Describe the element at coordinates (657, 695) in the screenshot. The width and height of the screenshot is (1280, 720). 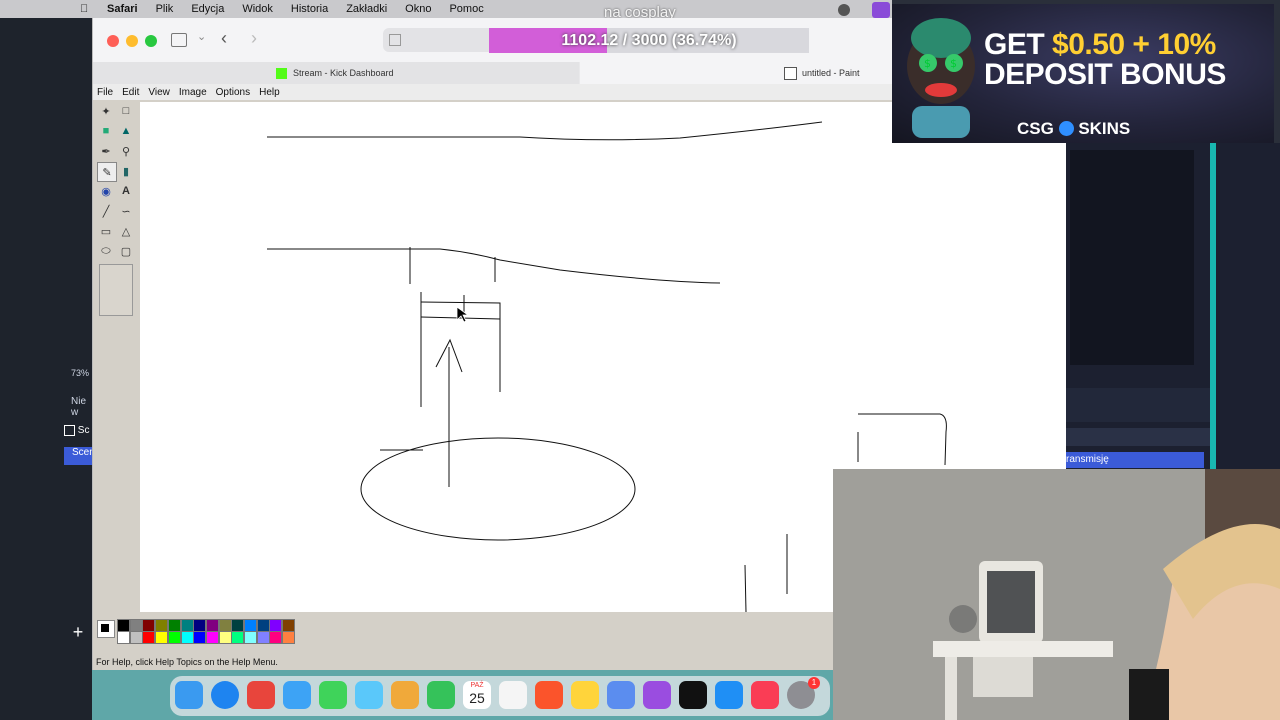
I see `podcasts-icon` at that location.